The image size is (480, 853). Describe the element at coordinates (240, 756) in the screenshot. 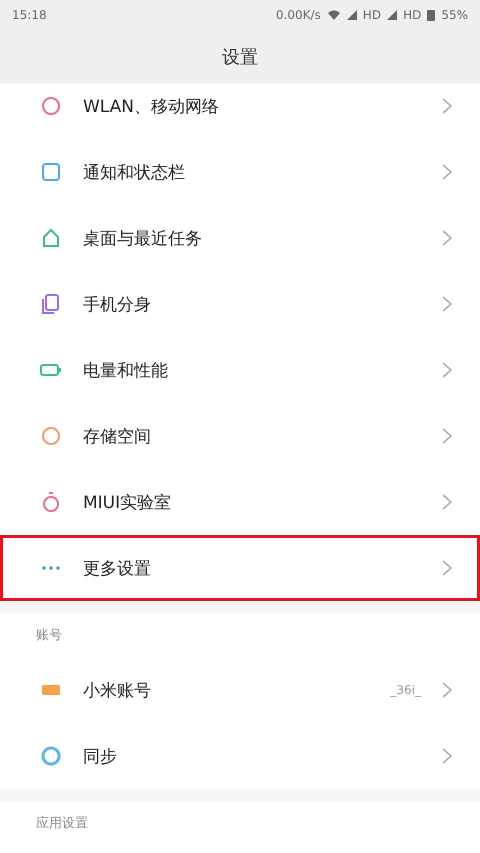

I see `settings-item: 同步` at that location.